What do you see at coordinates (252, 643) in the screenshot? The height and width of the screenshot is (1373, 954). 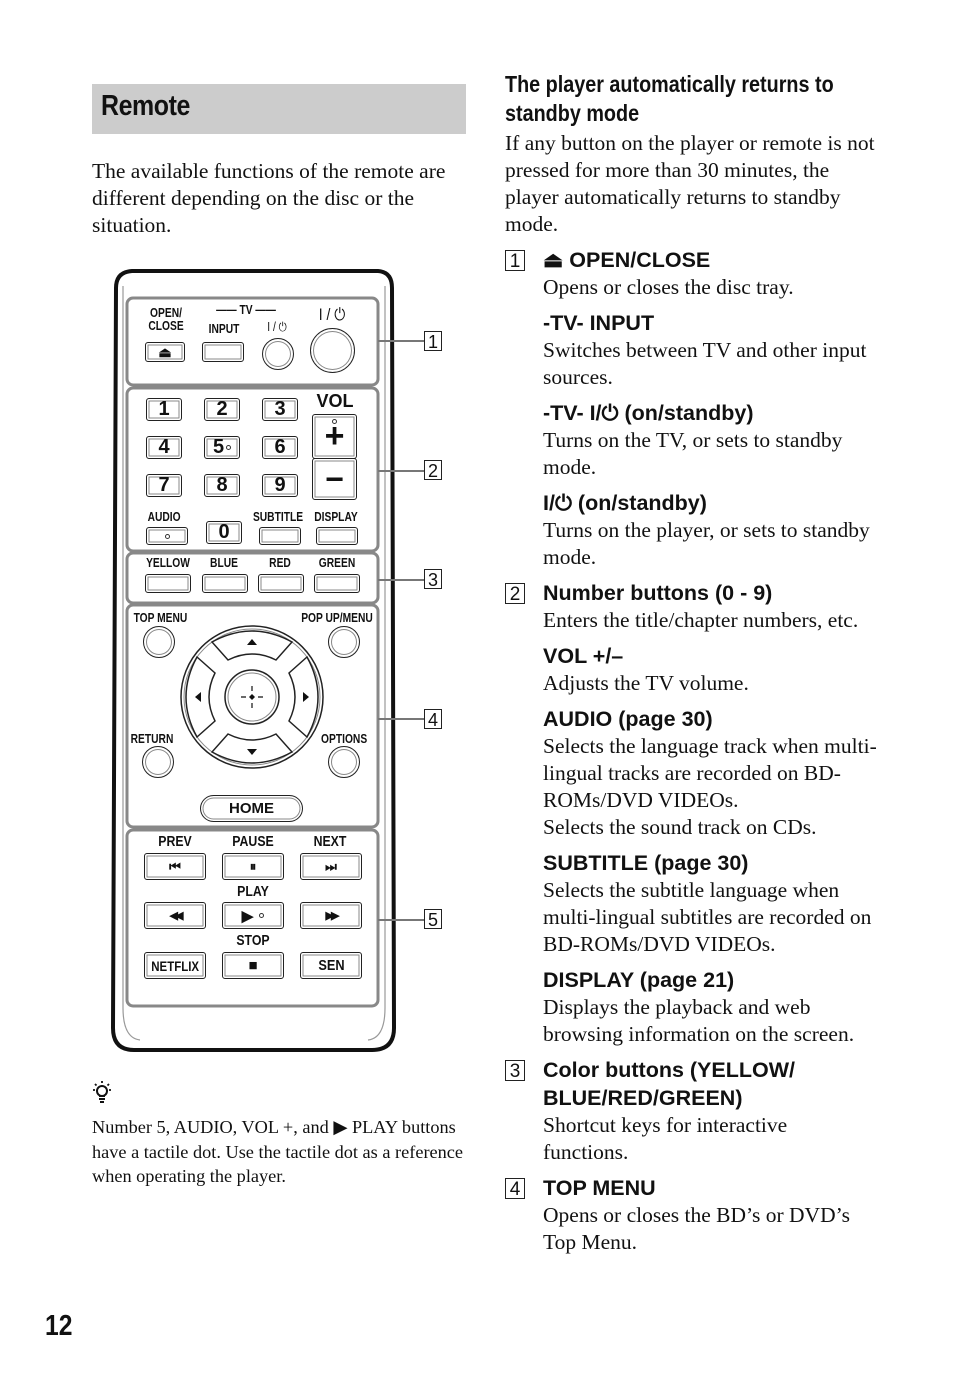 I see `dpad-up-button` at bounding box center [252, 643].